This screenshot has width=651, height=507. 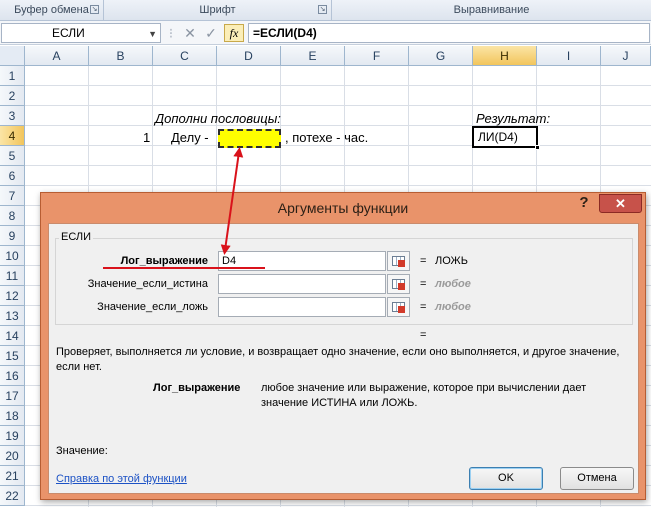 What do you see at coordinates (76, 237) in the screenshot?
I see `function-name-label: ЕСЛИ` at bounding box center [76, 237].